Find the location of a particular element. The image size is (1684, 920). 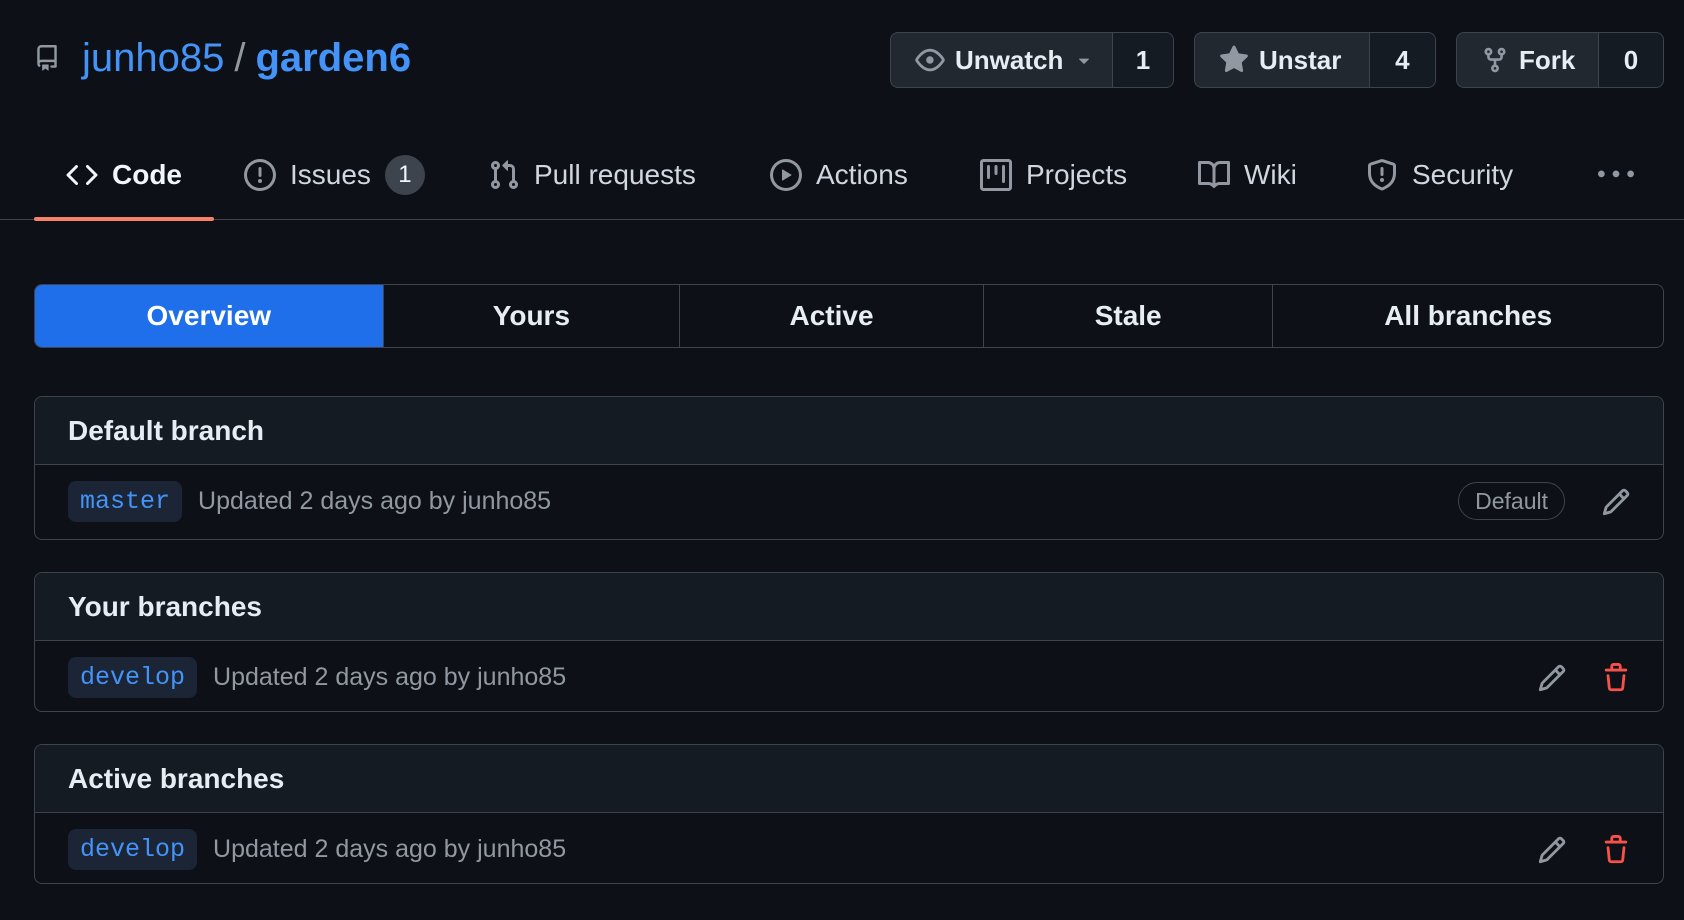

watch-button-group: Unwatch 1 is located at coordinates (1032, 60).